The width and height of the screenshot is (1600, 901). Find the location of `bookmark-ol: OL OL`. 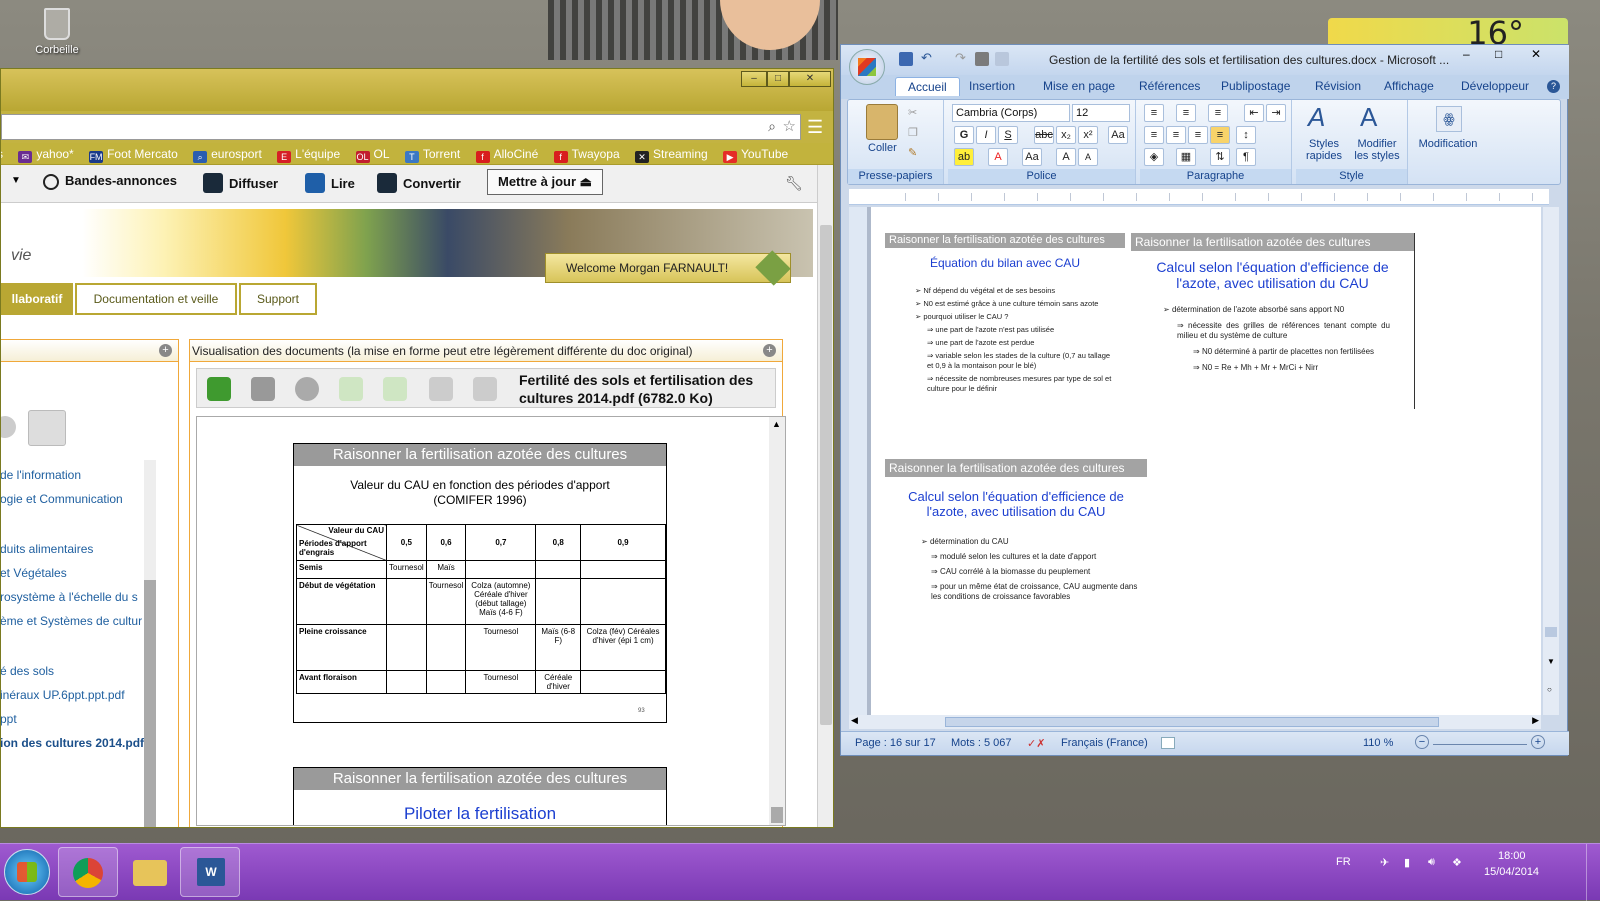

bookmark-ol: OL OL is located at coordinates (372, 153).